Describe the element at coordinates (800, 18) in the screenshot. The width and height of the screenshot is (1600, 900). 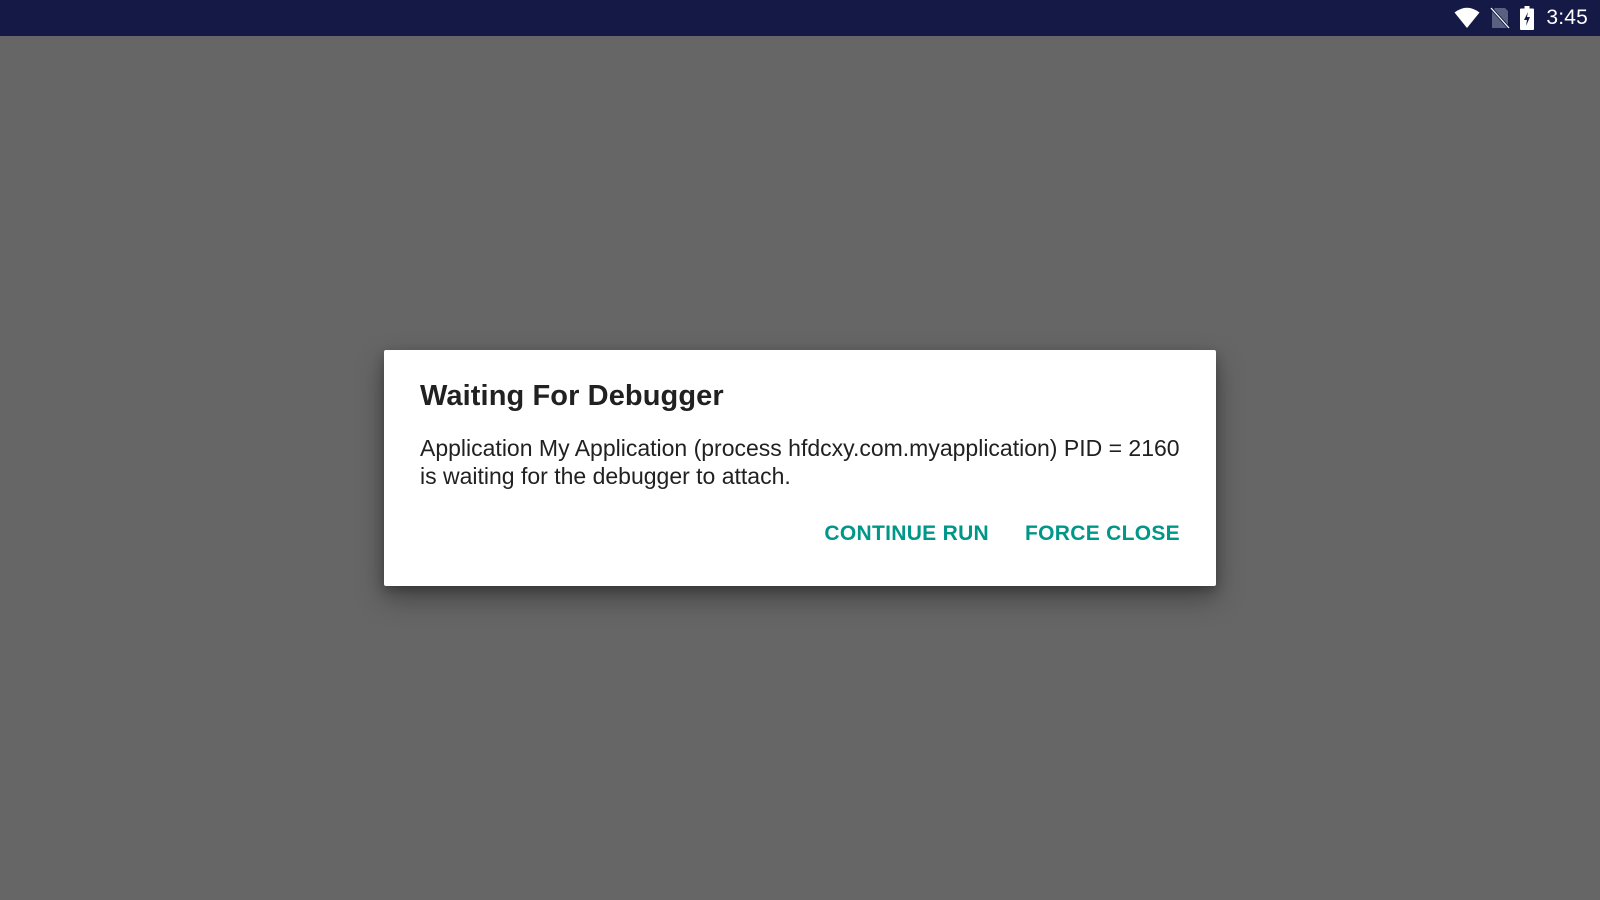
I see `status-bar: 3:45` at that location.